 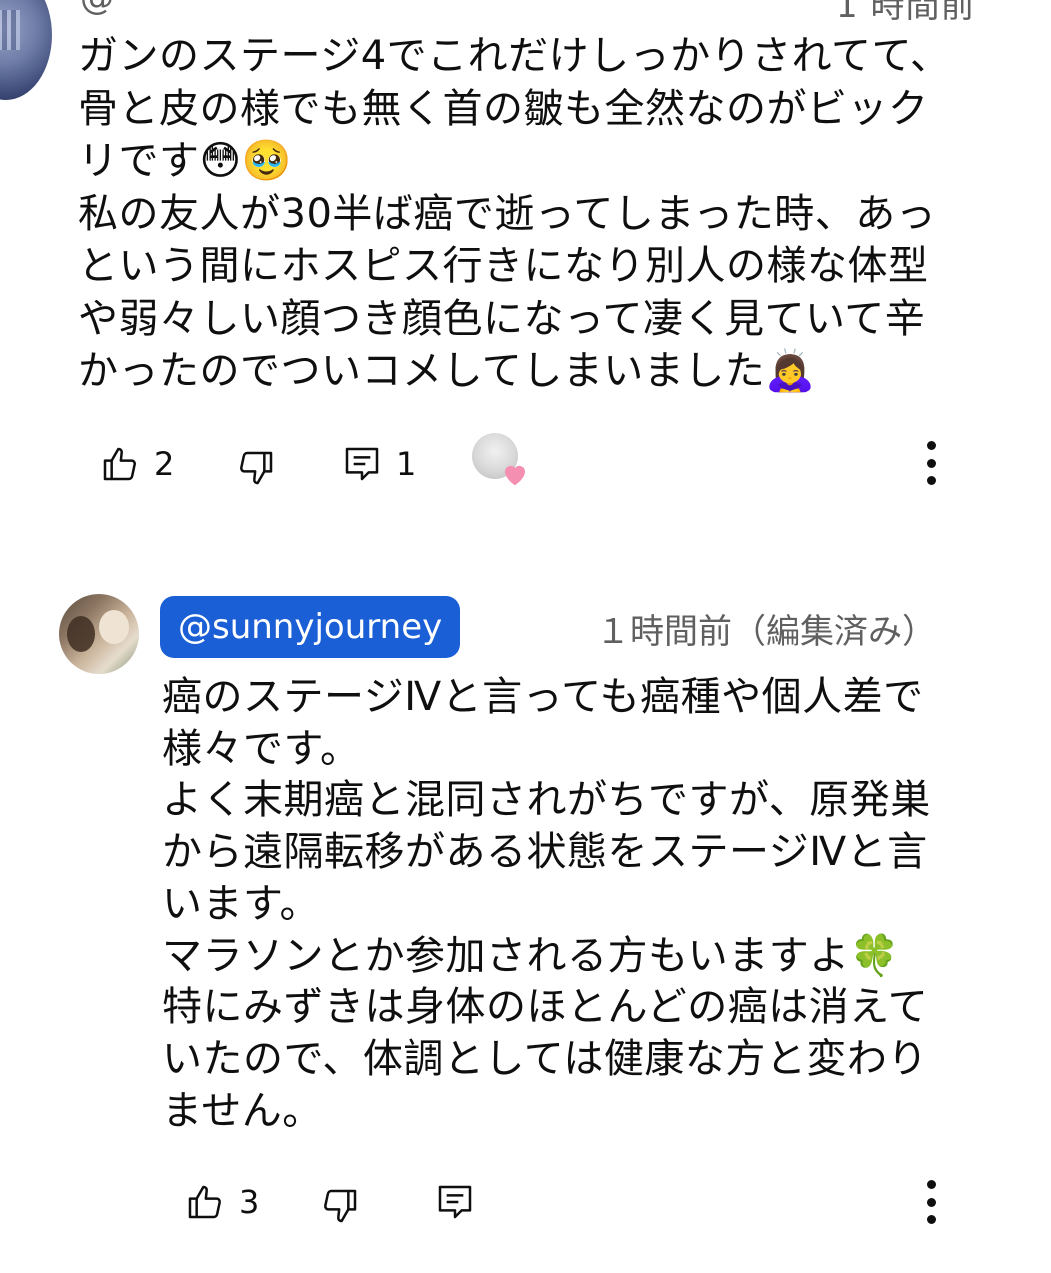 I want to click on like-button: 3, so click(x=222, y=1202).